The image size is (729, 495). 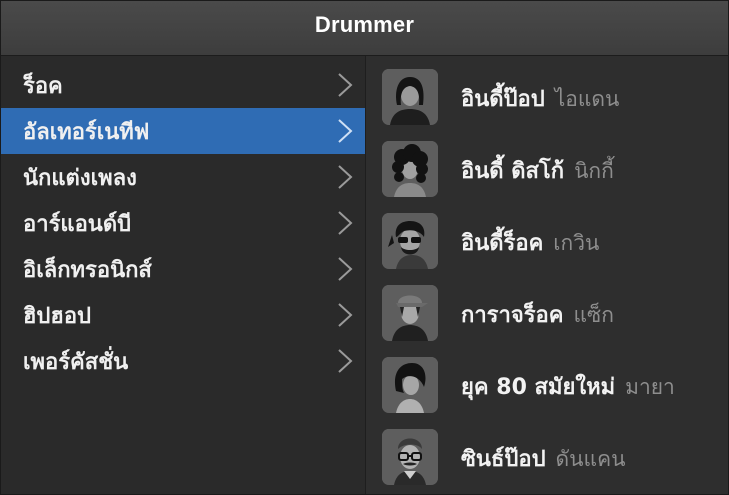 What do you see at coordinates (183, 131) in the screenshot?
I see `genre-item-alternative: อัลเทอร์เนทีฟ` at bounding box center [183, 131].